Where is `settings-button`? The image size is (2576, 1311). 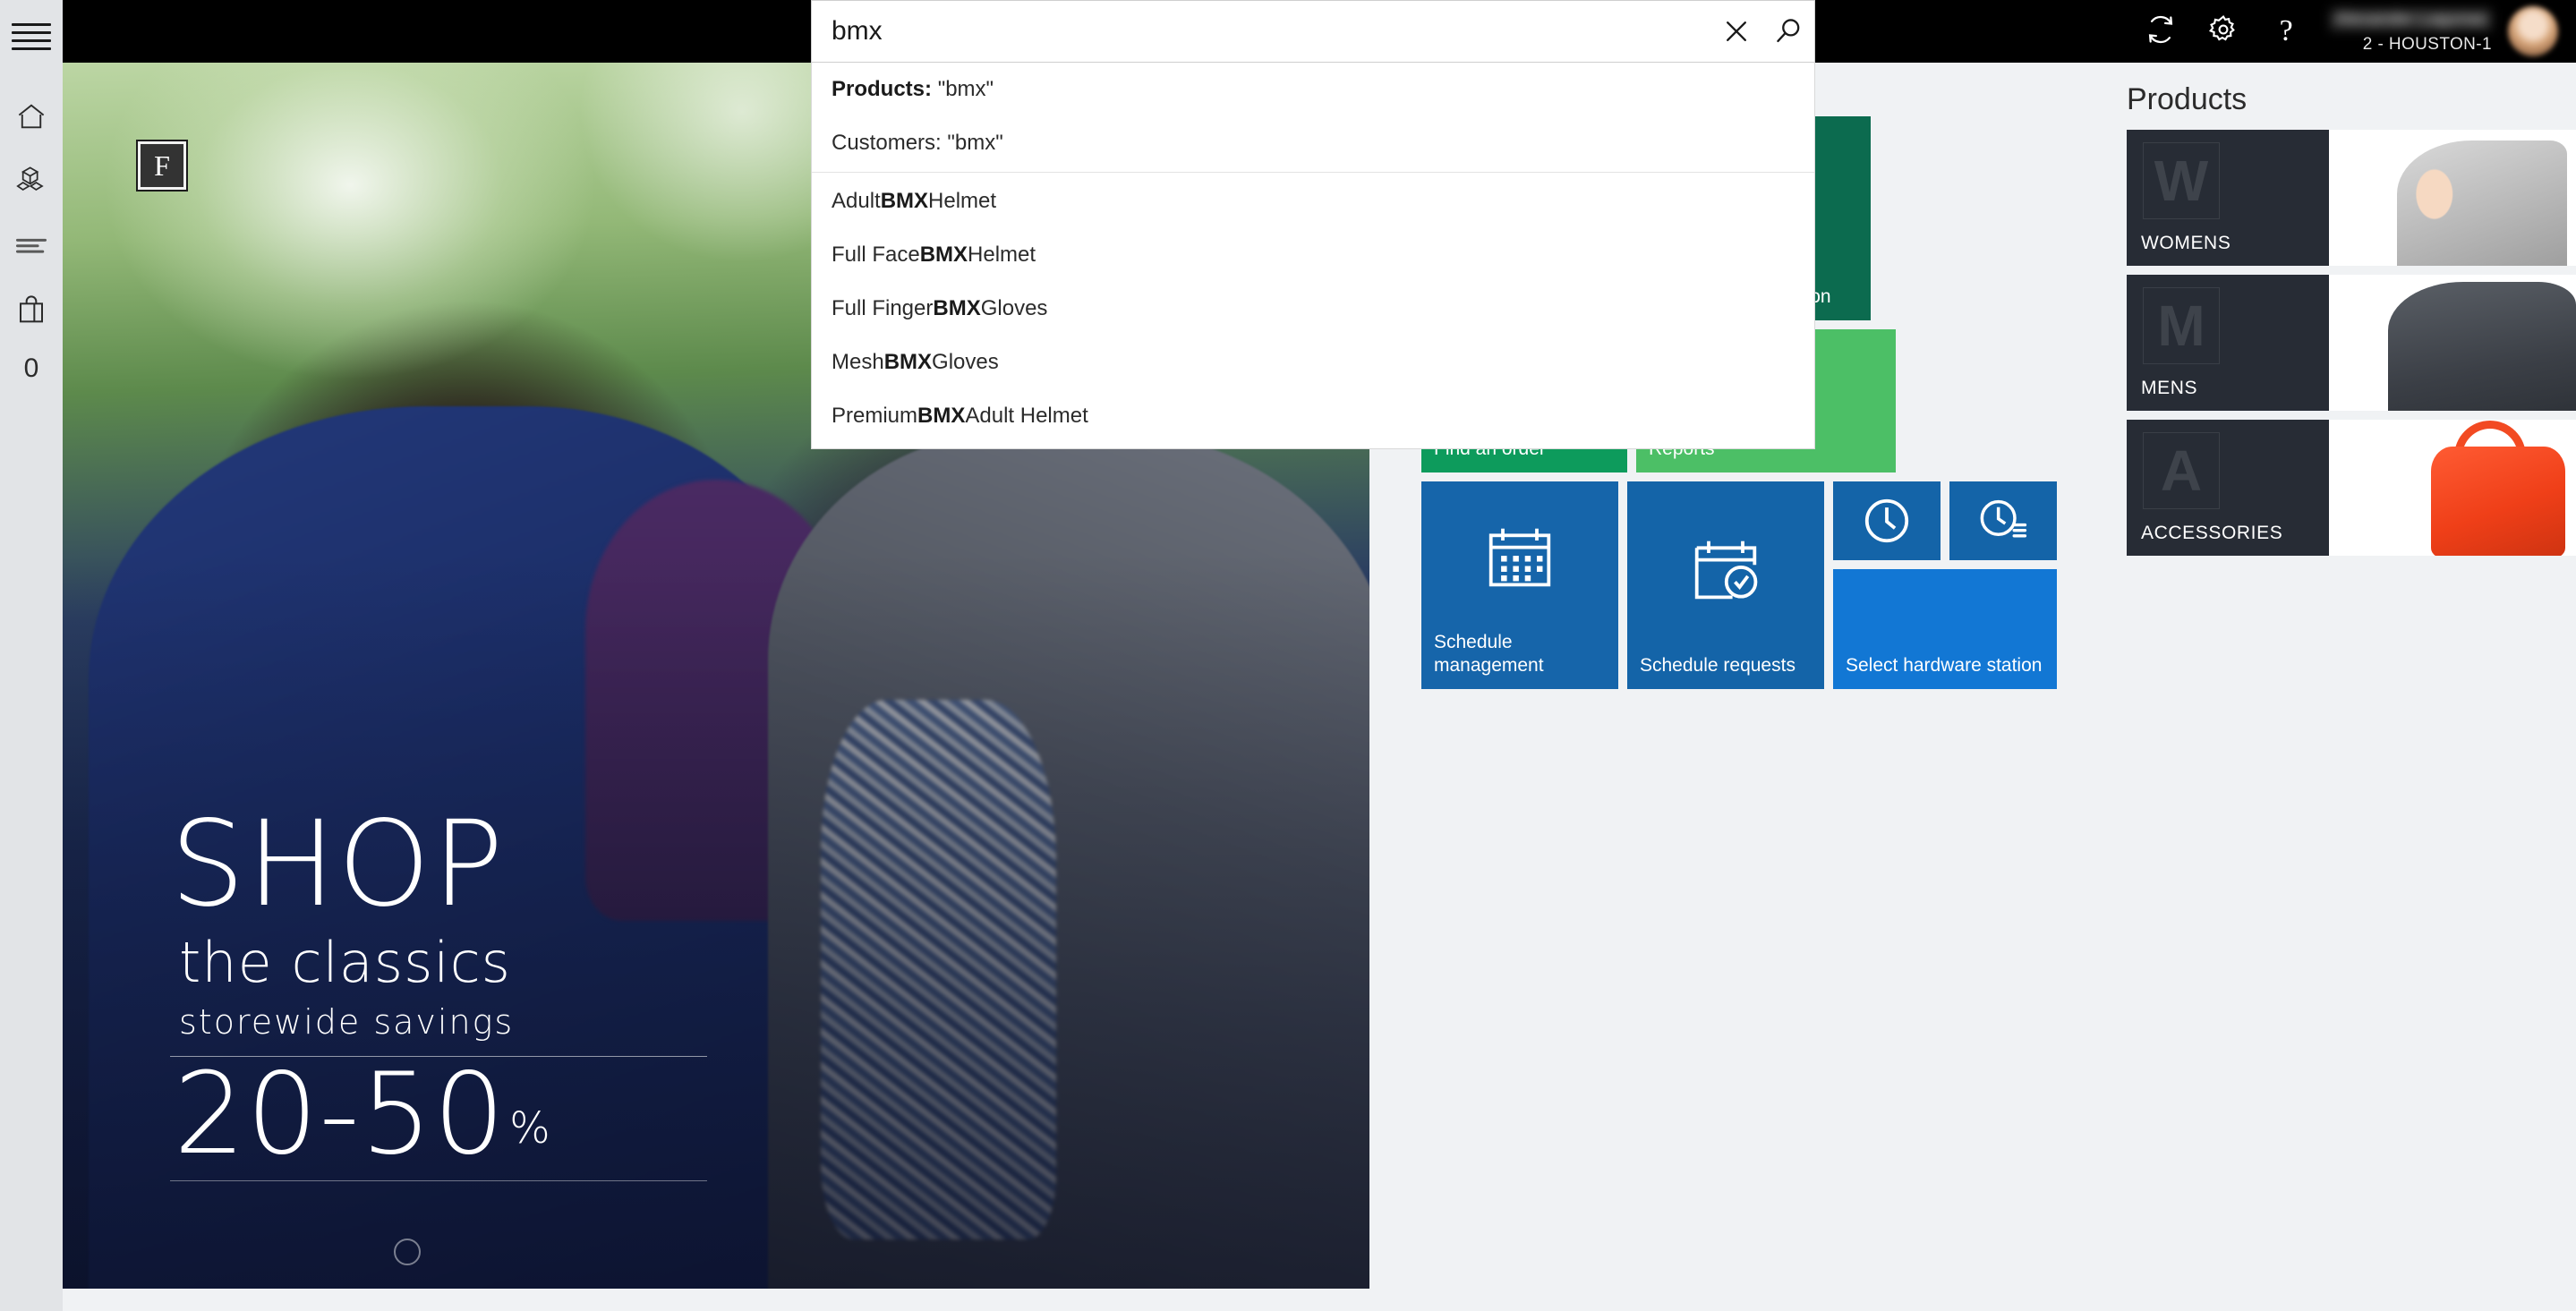 settings-button is located at coordinates (2223, 32).